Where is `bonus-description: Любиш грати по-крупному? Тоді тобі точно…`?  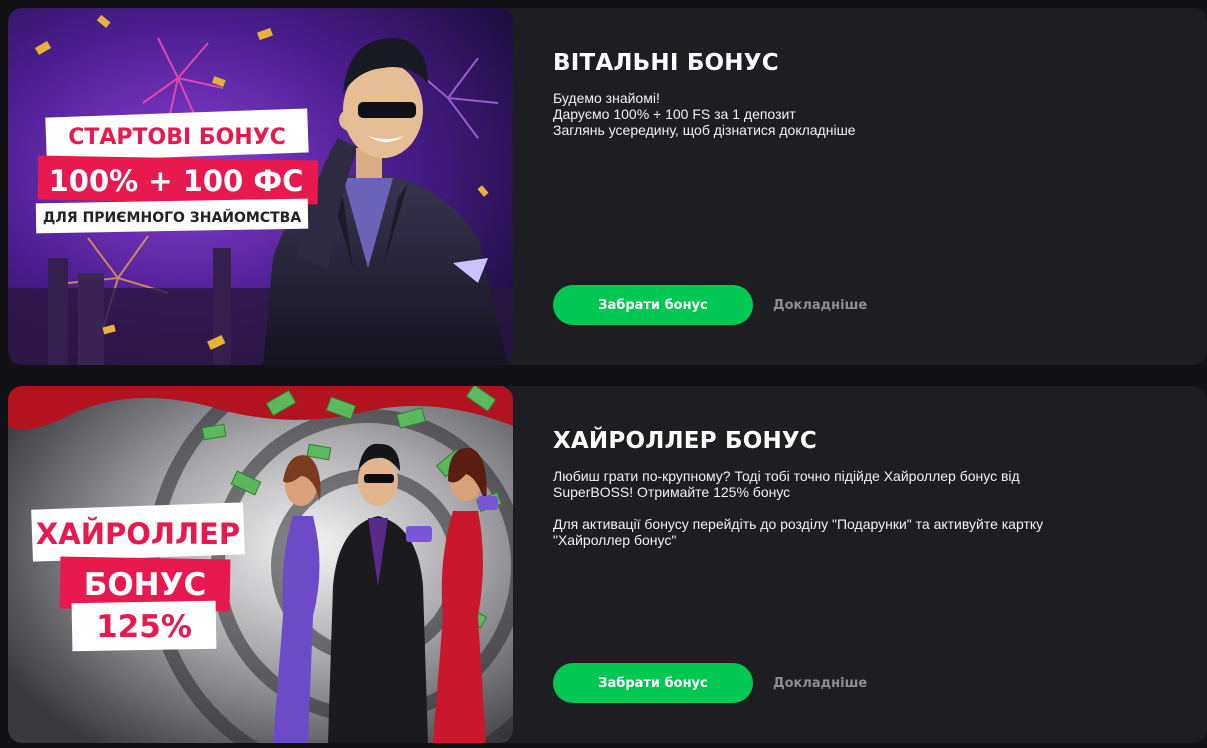 bonus-description: Любиш грати по-крупному? Тоді тобі точно… is located at coordinates (853, 508).